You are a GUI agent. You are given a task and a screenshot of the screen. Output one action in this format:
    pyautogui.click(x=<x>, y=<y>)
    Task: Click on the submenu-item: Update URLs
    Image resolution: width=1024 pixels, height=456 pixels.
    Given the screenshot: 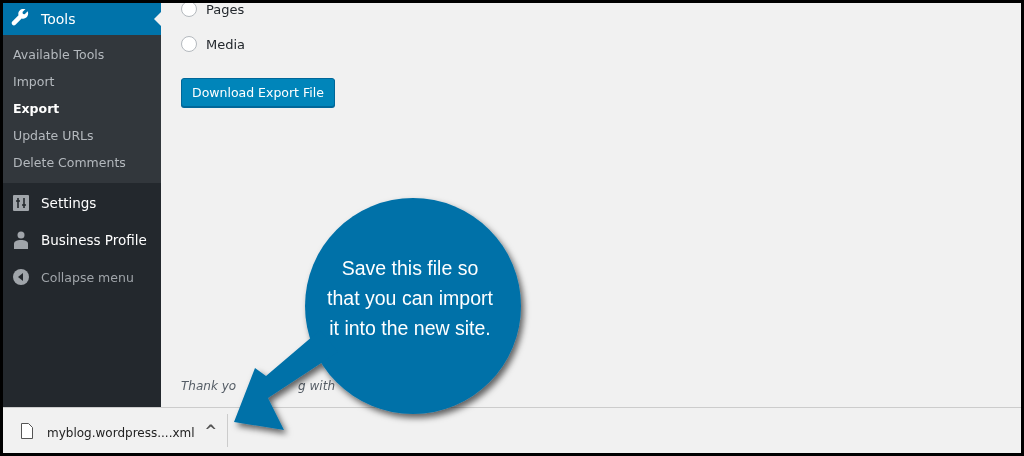 What is the action you would take?
    pyautogui.click(x=82, y=135)
    